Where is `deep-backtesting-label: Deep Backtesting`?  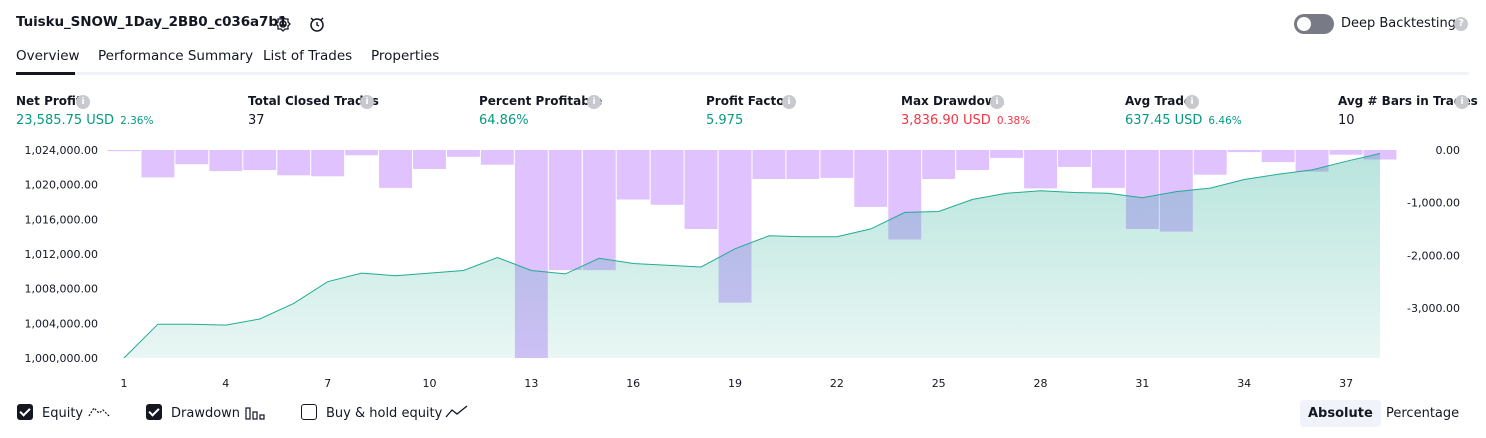
deep-backtesting-label: Deep Backtesting is located at coordinates (1399, 23).